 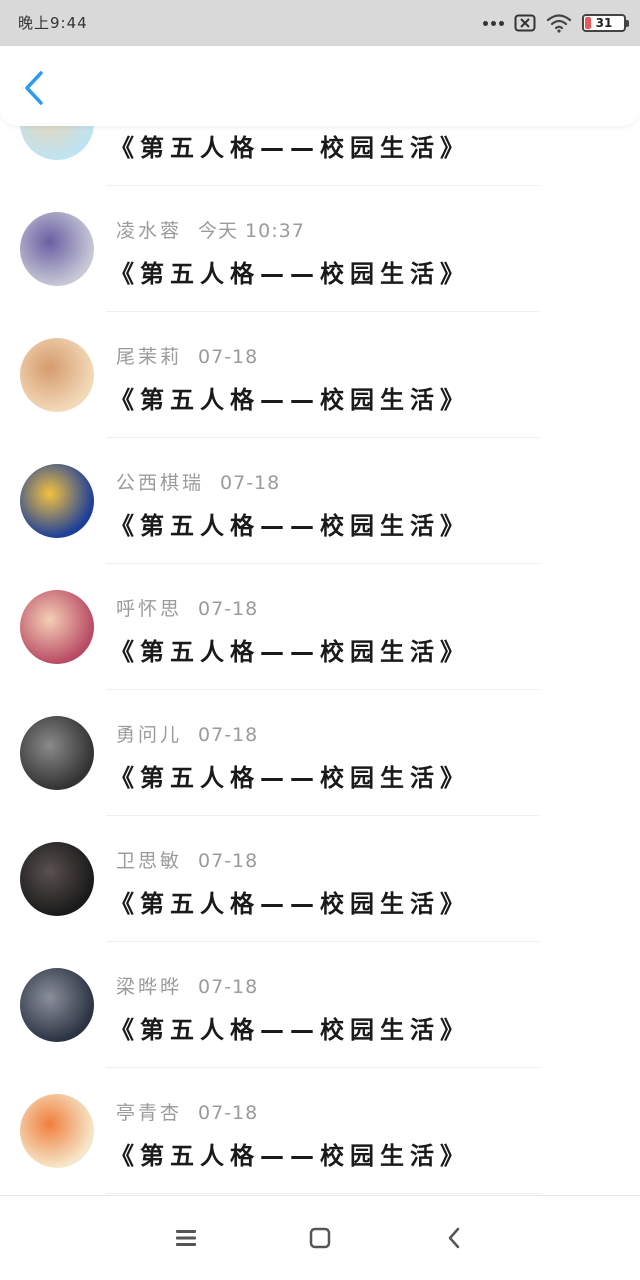 What do you see at coordinates (320, 501) in the screenshot?
I see `chat-list-item: 公西棋瑞 07-18 《第五人格——校园生活》` at bounding box center [320, 501].